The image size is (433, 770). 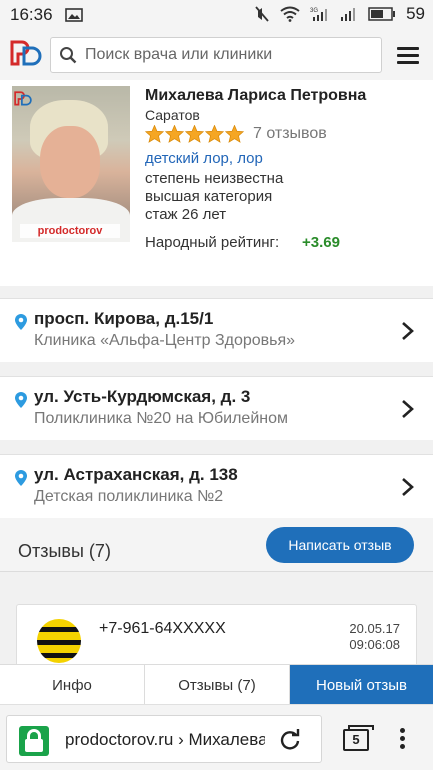 What do you see at coordinates (70, 231) in the screenshot?
I see `photo-watermark: prodoctorov` at bounding box center [70, 231].